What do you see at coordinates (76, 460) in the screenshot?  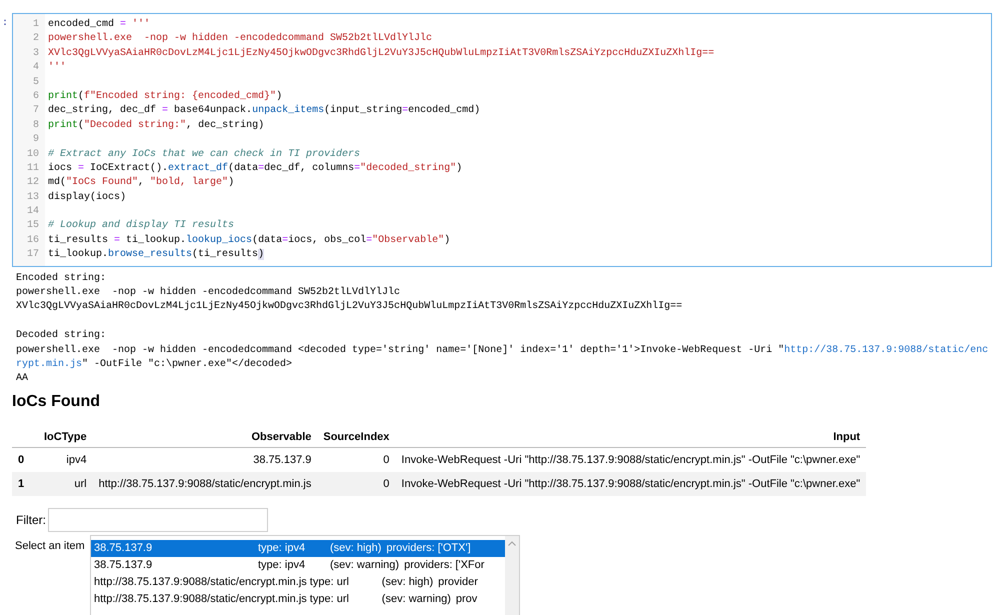 I see `table-cell: ipv4` at bounding box center [76, 460].